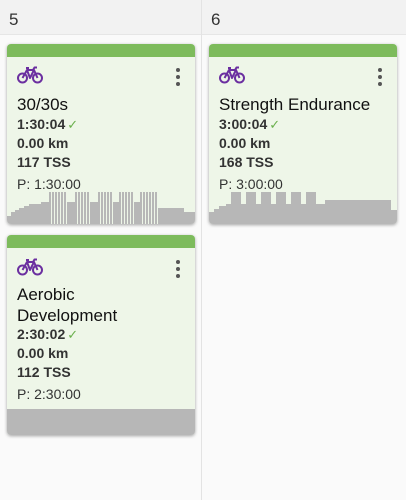 This screenshot has width=406, height=500. I want to click on workout-tss: 168 TSS, so click(246, 162).